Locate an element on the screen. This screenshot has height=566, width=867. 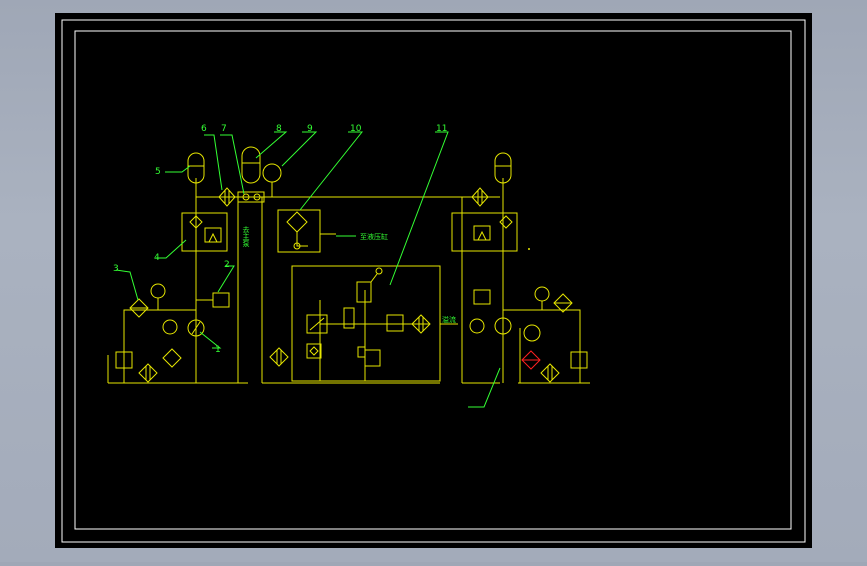
balloon-label-4: 4 is located at coordinates (157, 258).